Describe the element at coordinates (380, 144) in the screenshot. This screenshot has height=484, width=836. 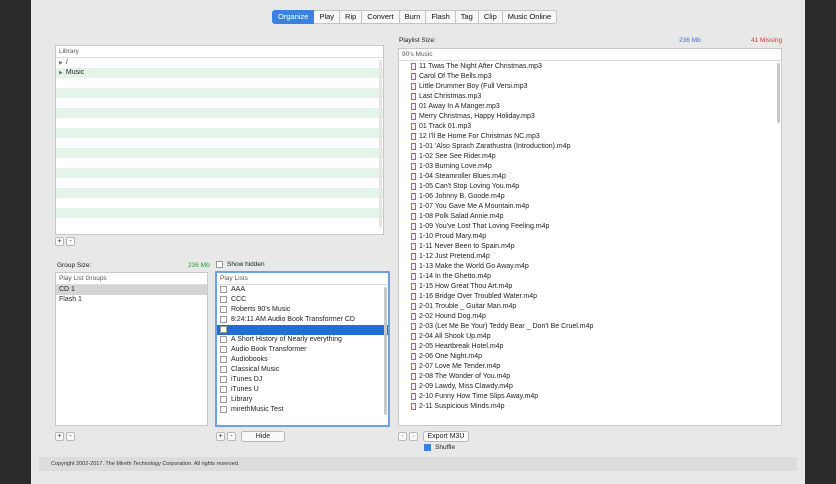
I see `library-scrollbar` at that location.